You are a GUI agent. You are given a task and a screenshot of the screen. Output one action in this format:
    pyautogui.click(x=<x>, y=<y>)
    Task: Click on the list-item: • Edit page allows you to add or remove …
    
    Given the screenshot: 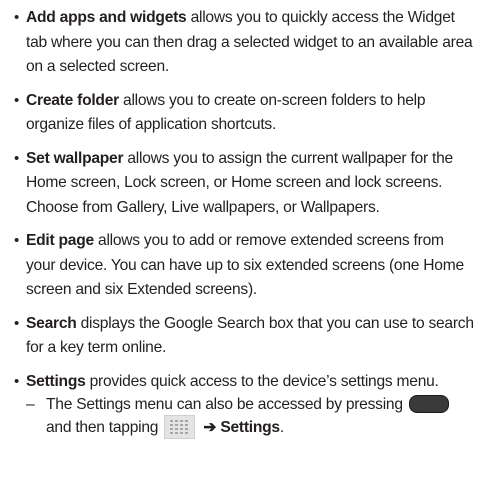 What is the action you would take?
    pyautogui.click(x=244, y=266)
    